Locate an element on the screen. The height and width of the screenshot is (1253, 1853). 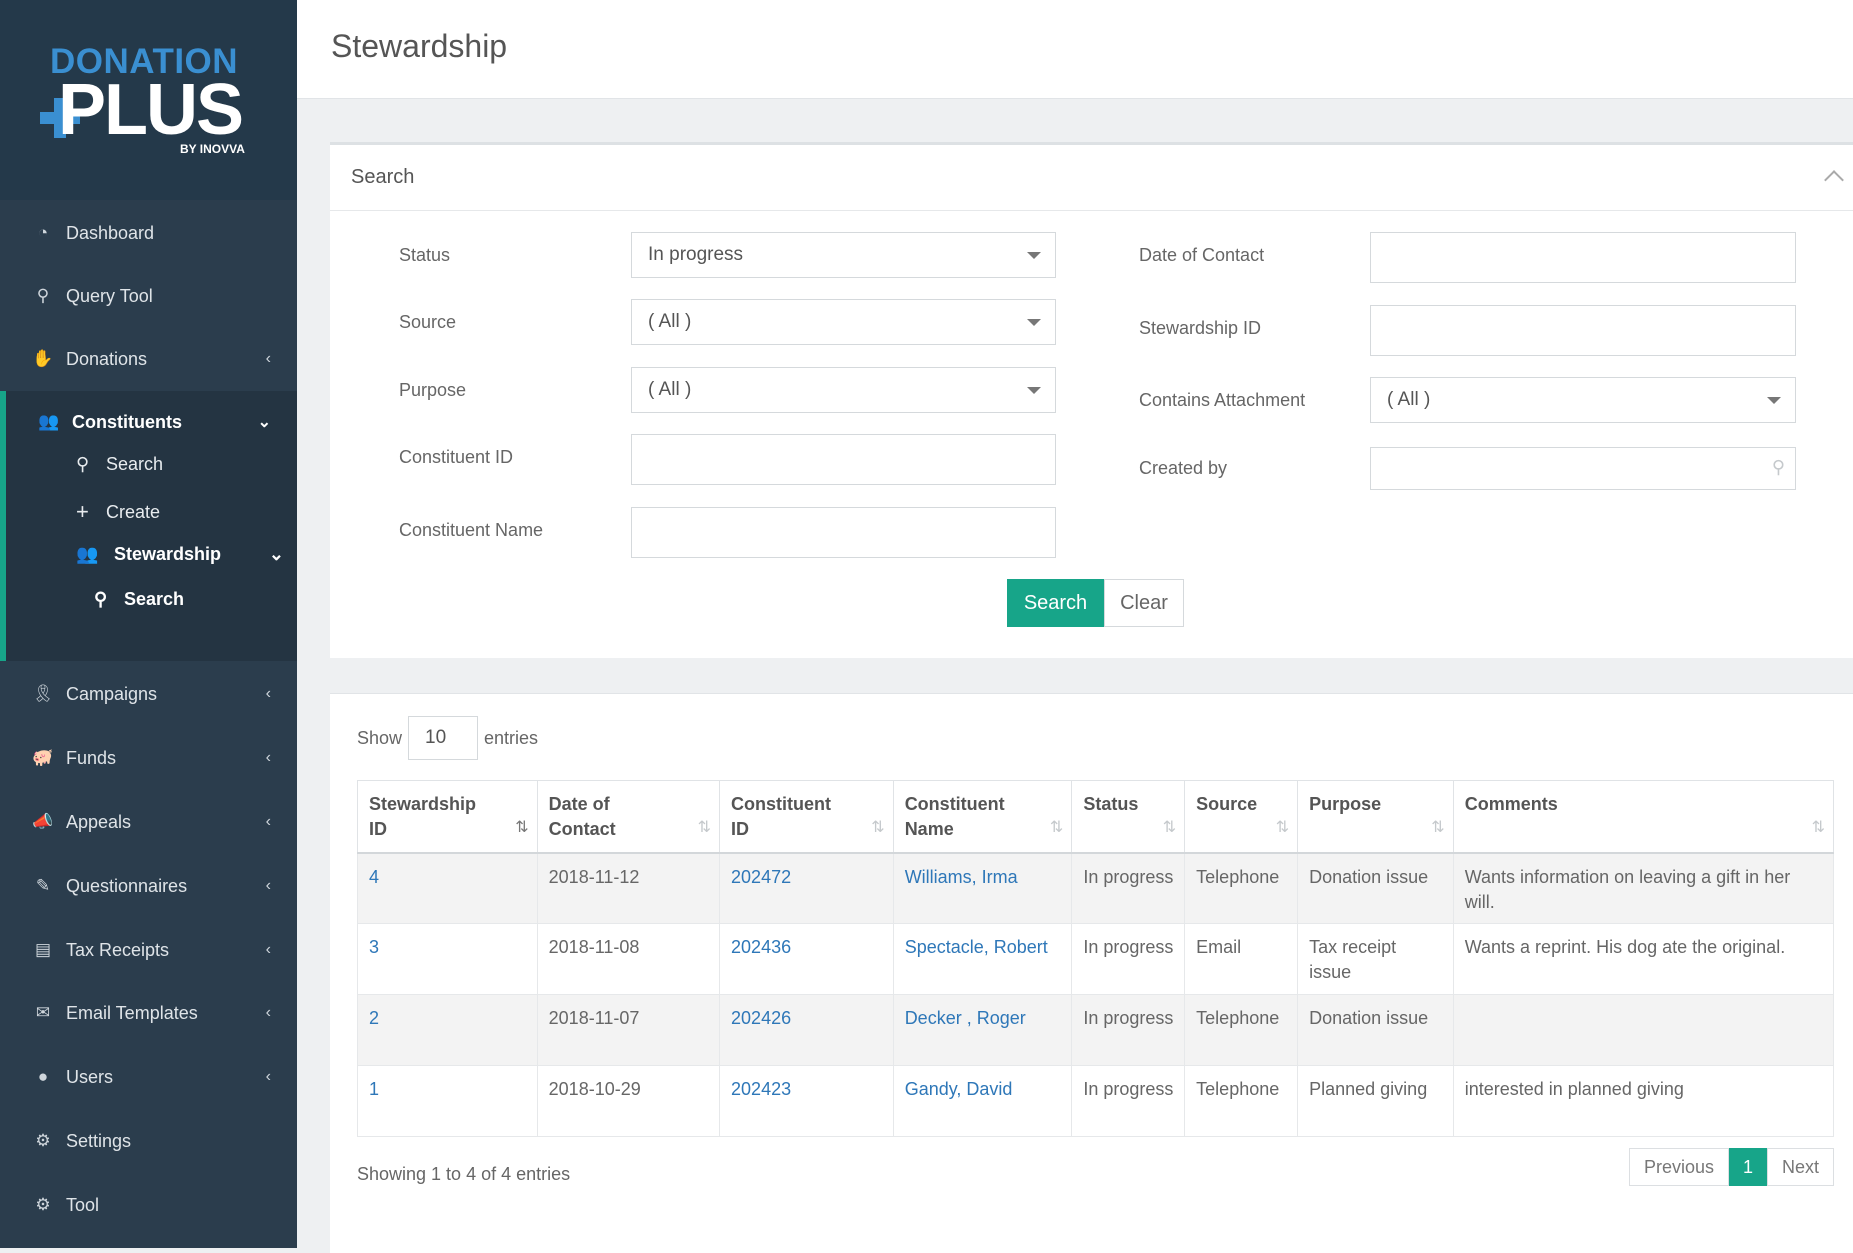
table-cell-source: Email is located at coordinates (1241, 959).